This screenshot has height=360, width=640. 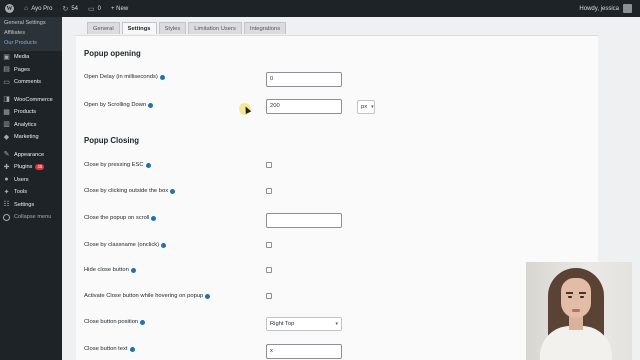 I want to click on submenu-item-general-settings: General Settings, so click(x=31, y=23).